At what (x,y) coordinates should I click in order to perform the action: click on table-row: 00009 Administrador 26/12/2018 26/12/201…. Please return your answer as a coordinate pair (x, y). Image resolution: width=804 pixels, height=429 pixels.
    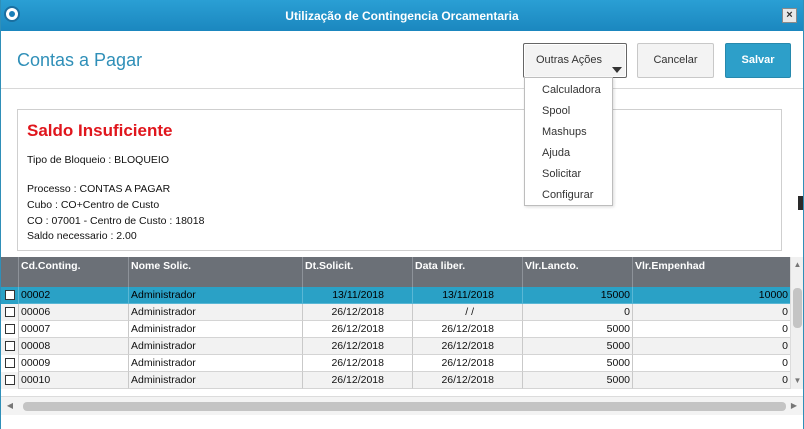
    Looking at the image, I should click on (395, 363).